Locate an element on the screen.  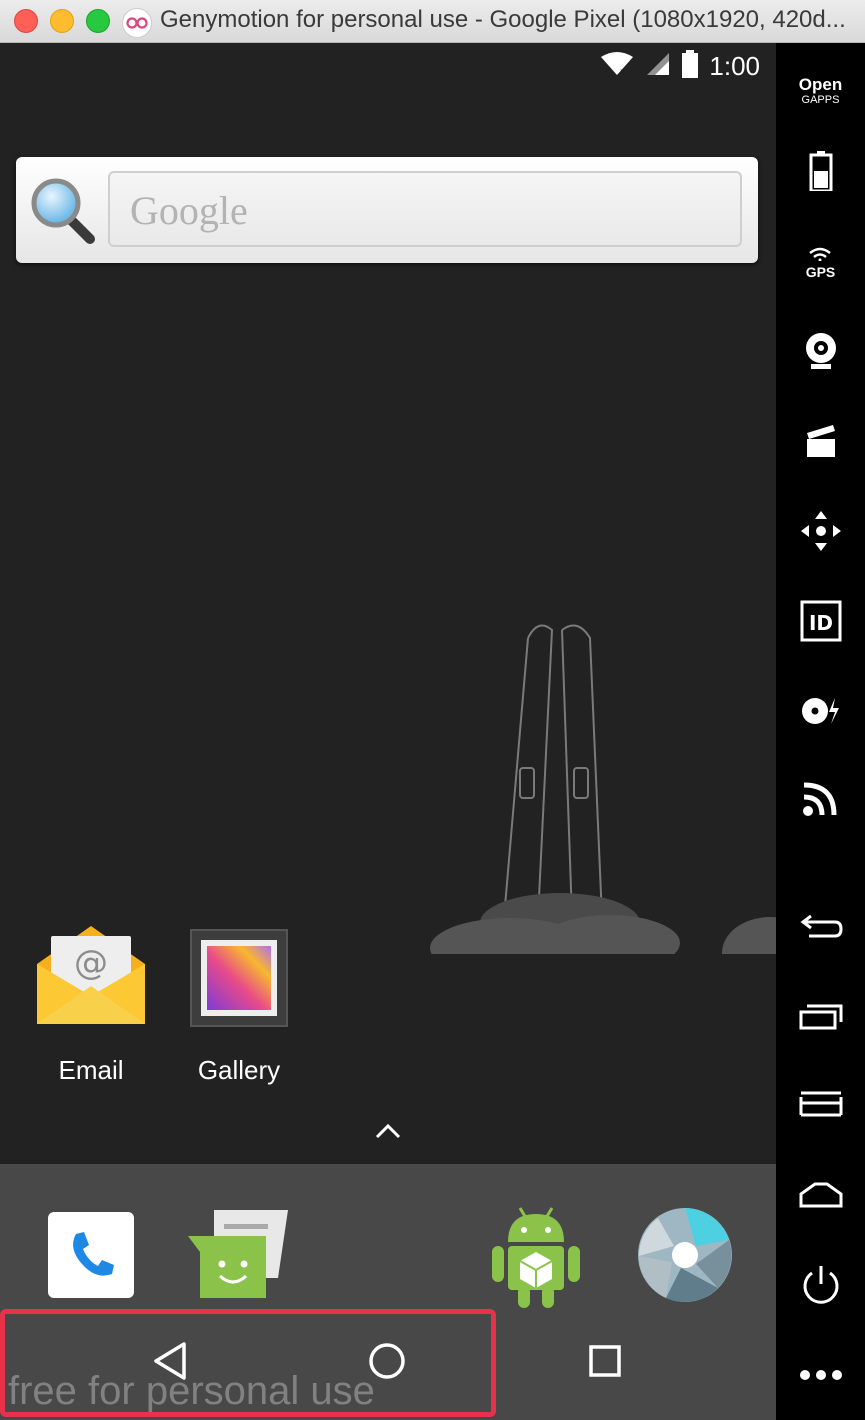
capture-button is located at coordinates (820, 443).